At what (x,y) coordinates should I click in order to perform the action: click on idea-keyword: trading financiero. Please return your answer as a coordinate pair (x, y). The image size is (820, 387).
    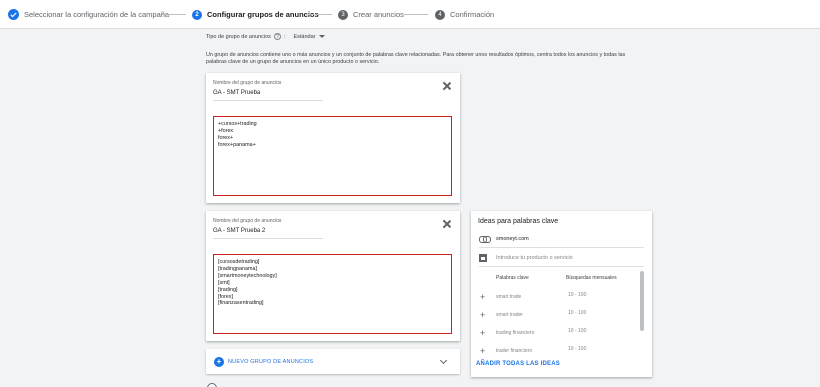
    Looking at the image, I should click on (515, 333).